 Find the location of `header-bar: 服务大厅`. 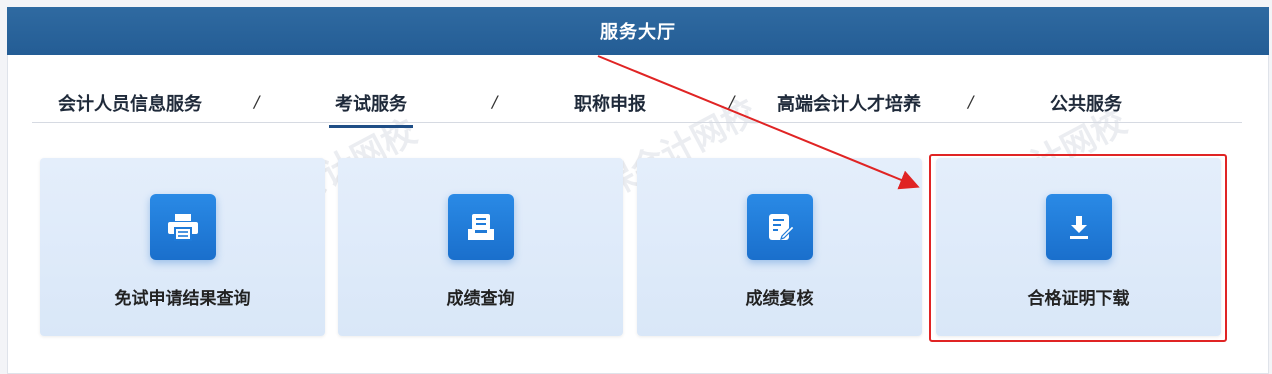

header-bar: 服务大厅 is located at coordinates (638, 31).